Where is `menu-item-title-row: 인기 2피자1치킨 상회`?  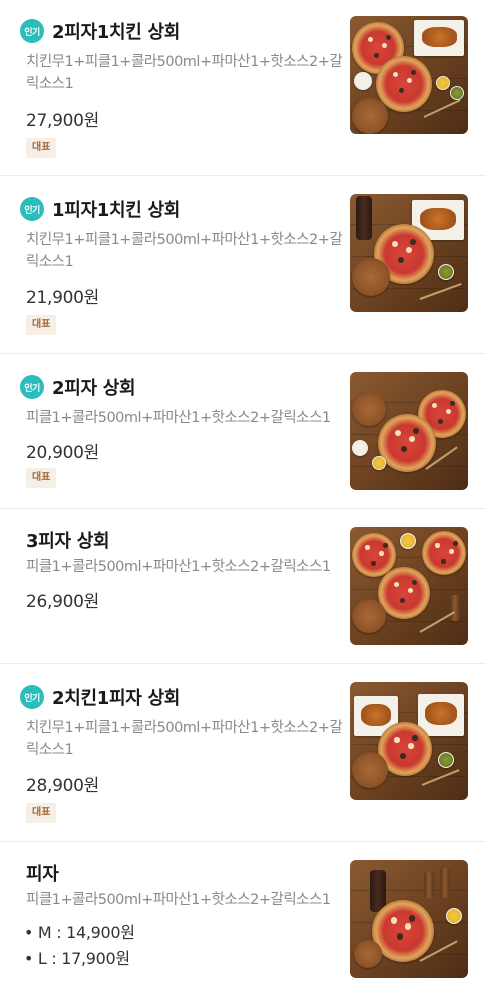
menu-item-title-row: 인기 2피자1치킨 상회 is located at coordinates (100, 31).